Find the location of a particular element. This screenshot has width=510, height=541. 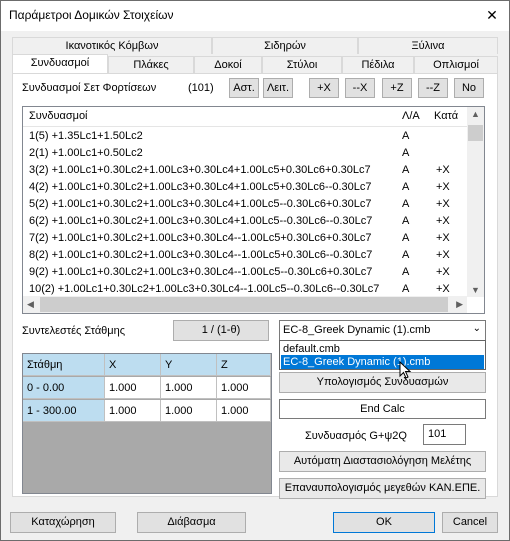

combination-expression: 2(1) +1.00Lc1+0.50Lc2 is located at coordinates (86, 153).